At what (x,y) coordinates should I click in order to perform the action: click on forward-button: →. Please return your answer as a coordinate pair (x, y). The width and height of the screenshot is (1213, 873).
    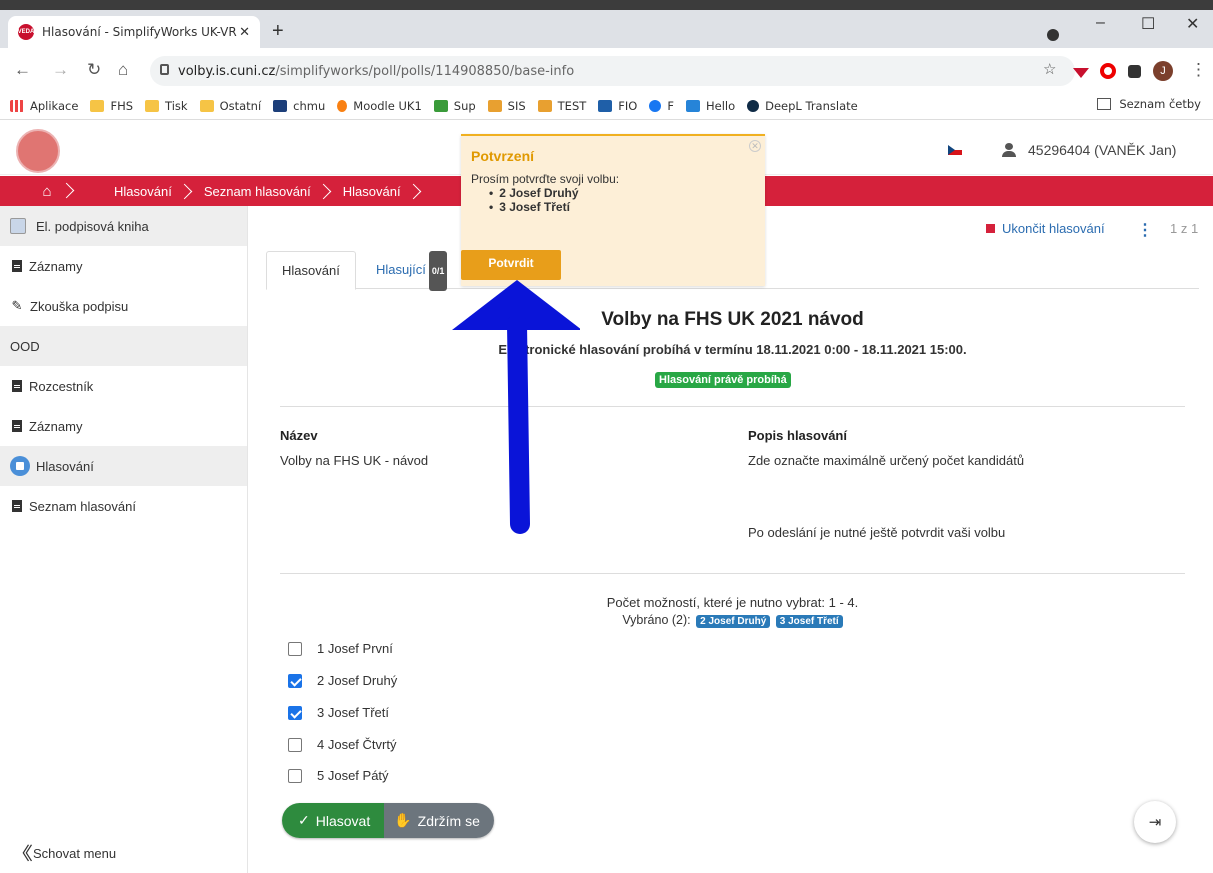
    Looking at the image, I should click on (60, 70).